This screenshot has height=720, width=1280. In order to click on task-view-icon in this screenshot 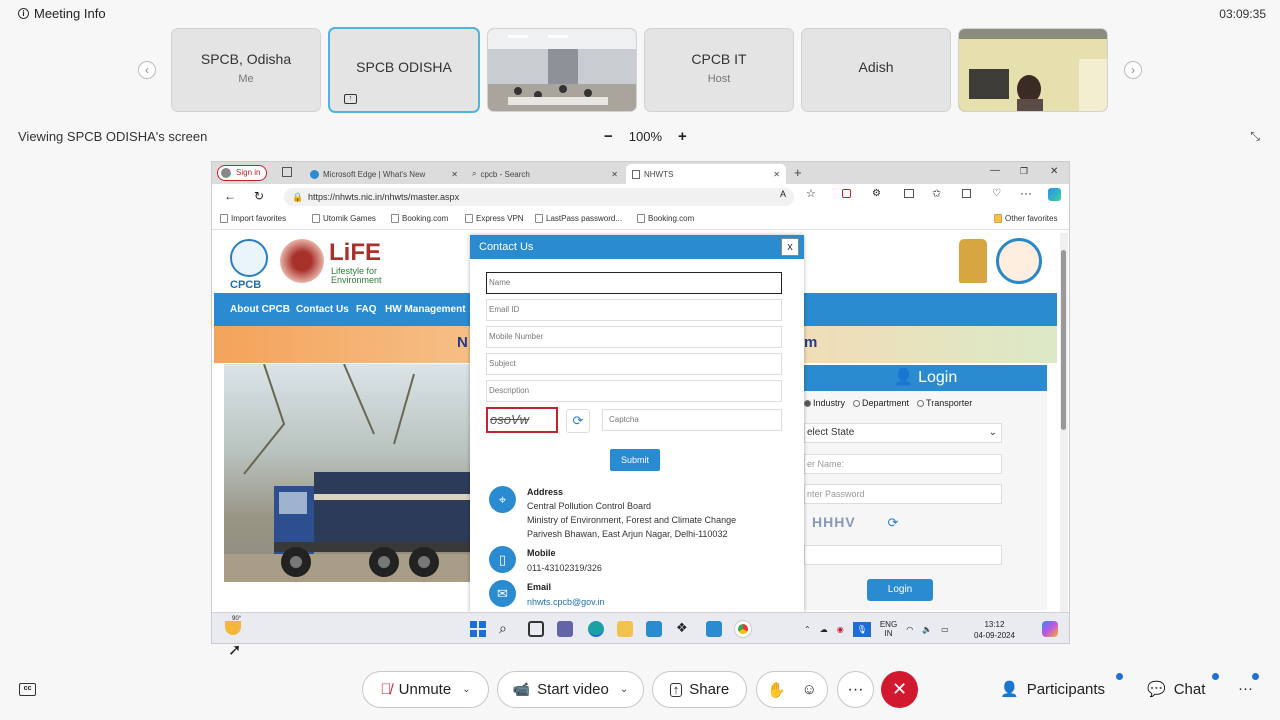, I will do `click(536, 629)`.